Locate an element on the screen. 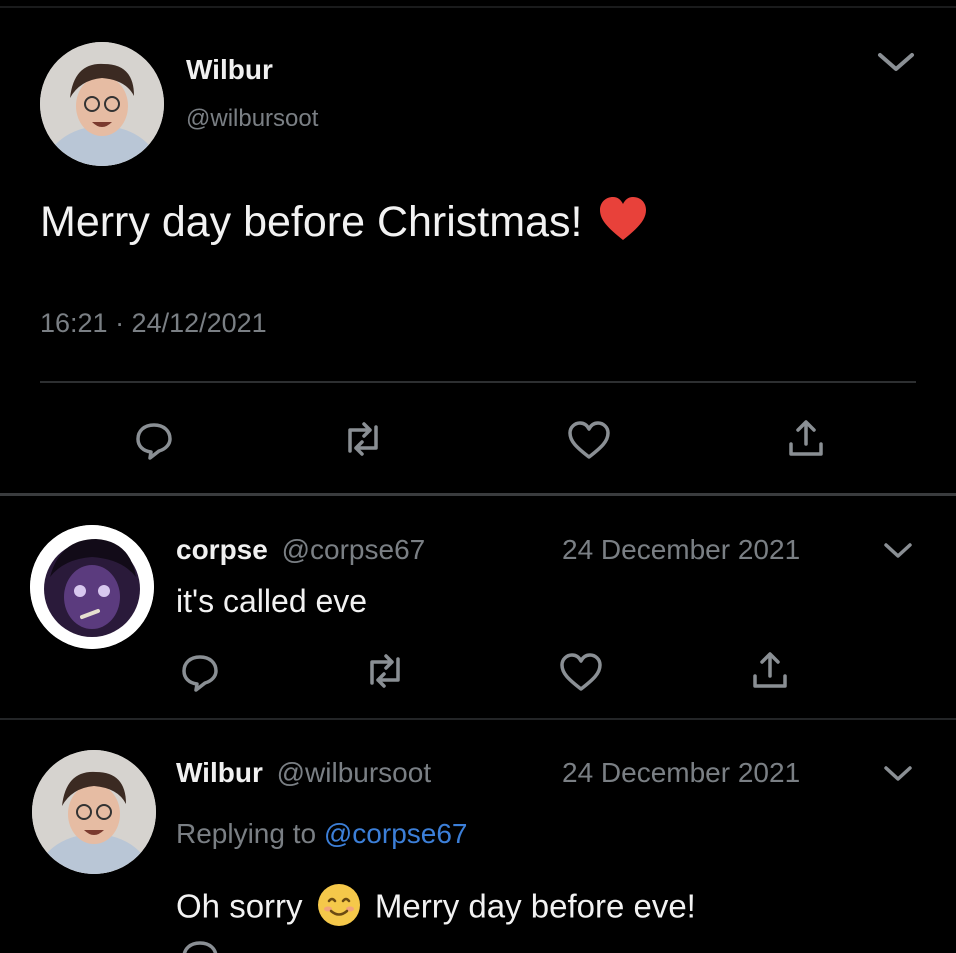 Image resolution: width=956 pixels, height=953 pixels. tweet-text-content: Merry day before Christmas! is located at coordinates (311, 221).